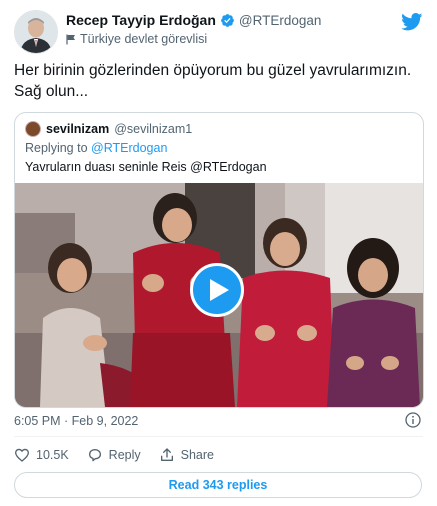  What do you see at coordinates (218, 436) in the screenshot?
I see `divider` at bounding box center [218, 436].